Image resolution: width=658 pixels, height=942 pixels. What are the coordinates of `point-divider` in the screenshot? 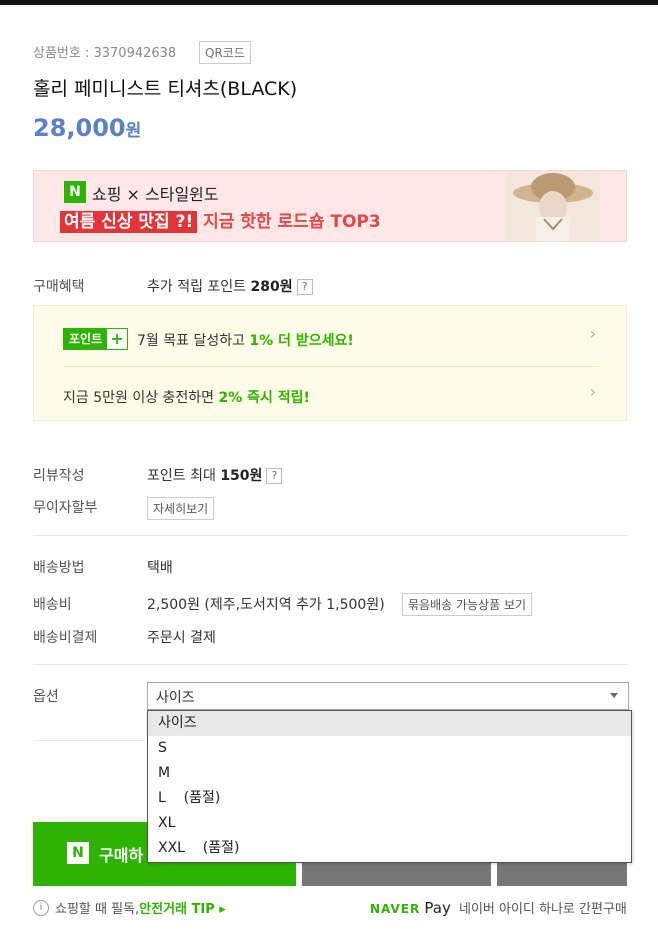 It's located at (331, 366).